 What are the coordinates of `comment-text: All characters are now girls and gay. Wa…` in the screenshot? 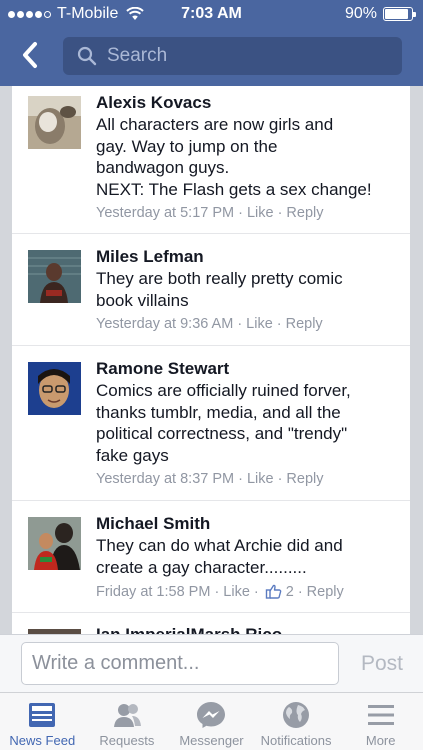 It's located at (234, 157).